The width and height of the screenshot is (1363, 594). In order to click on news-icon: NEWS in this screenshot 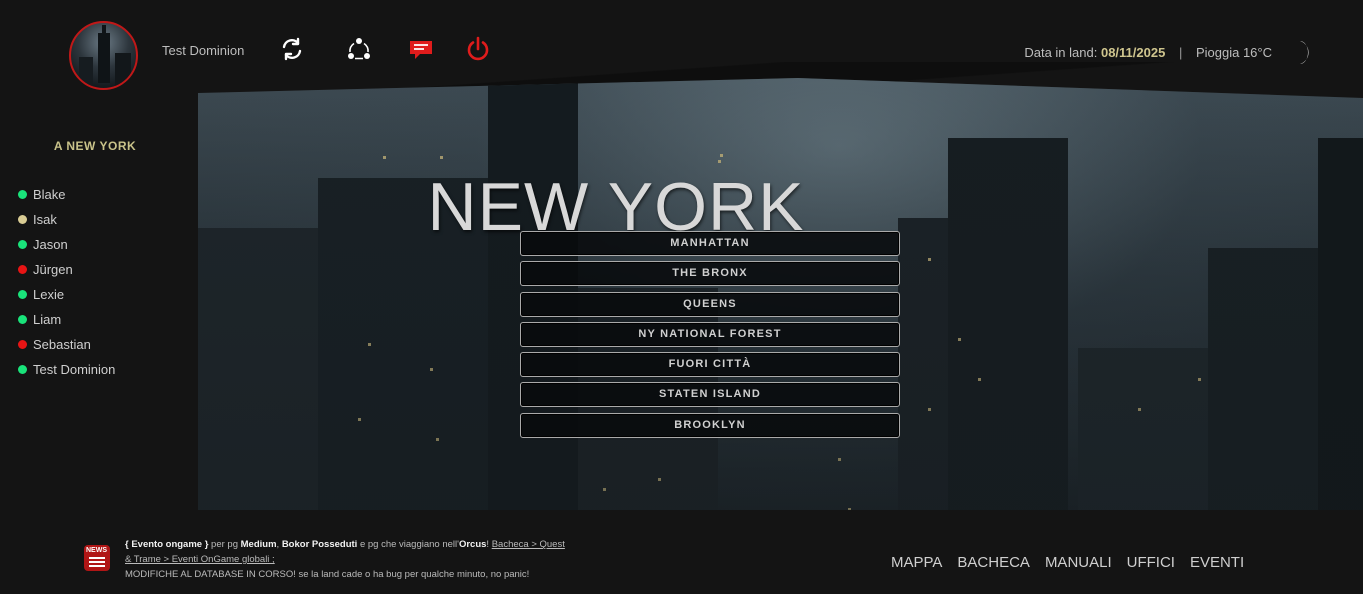, I will do `click(97, 558)`.